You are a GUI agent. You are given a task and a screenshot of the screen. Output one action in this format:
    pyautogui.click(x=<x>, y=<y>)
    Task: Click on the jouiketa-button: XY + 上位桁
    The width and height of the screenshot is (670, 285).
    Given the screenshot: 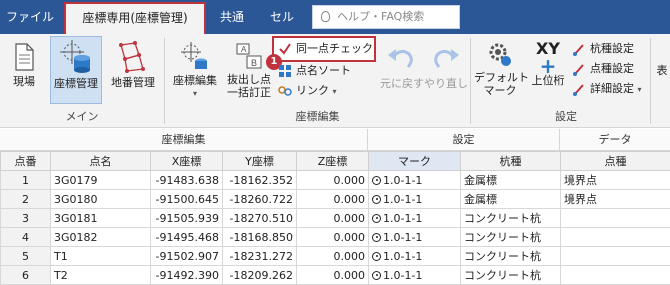 What is the action you would take?
    pyautogui.click(x=548, y=71)
    